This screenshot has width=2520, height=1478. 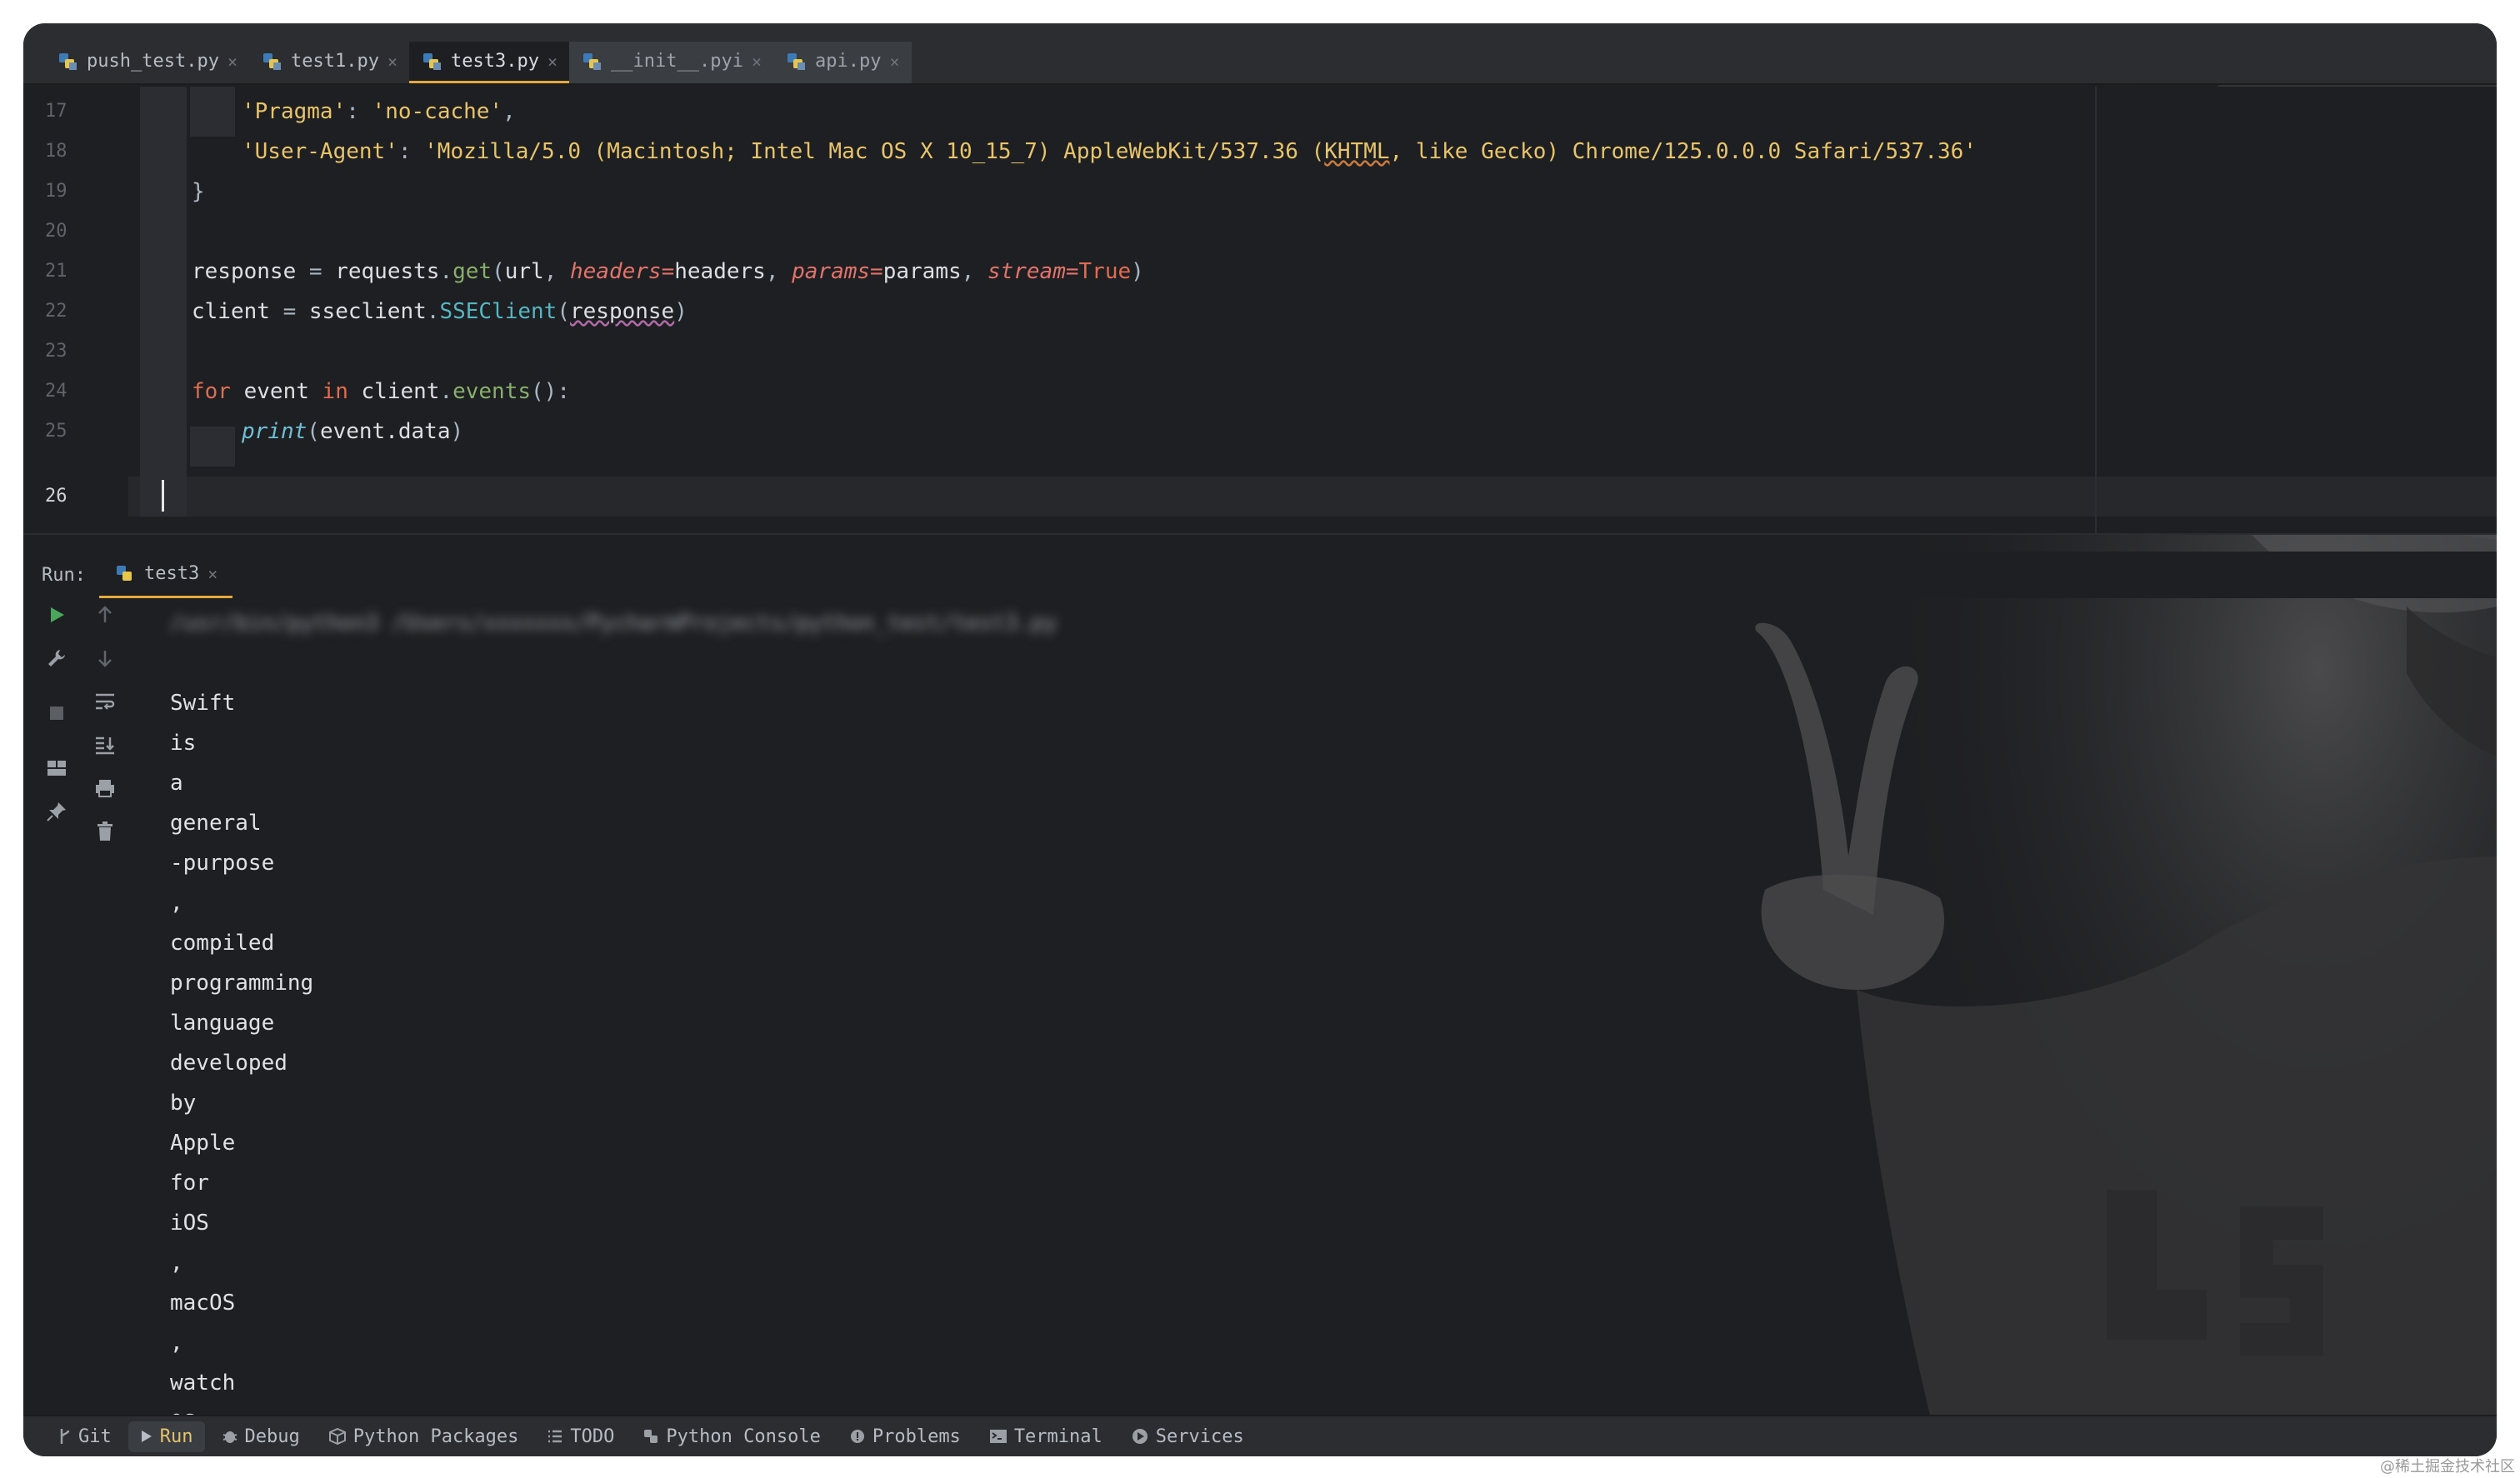 What do you see at coordinates (681, 311) in the screenshot?
I see `code-token: )` at bounding box center [681, 311].